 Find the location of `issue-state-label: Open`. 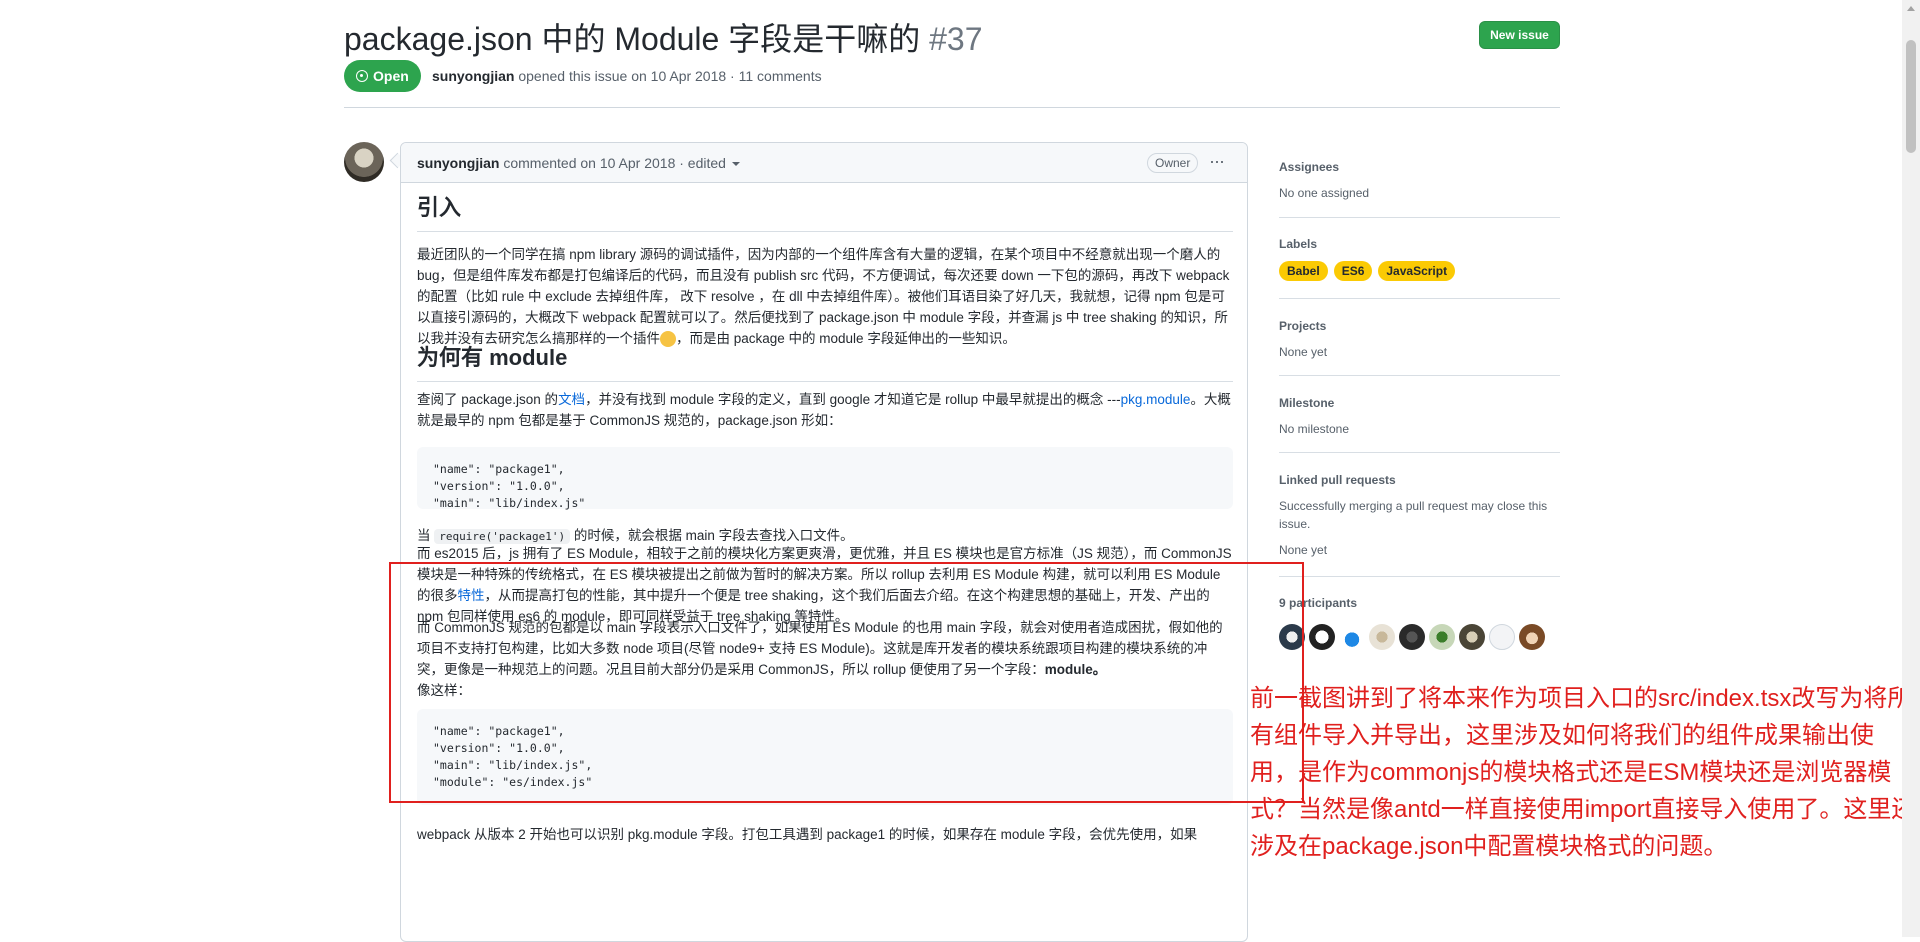

issue-state-label: Open is located at coordinates (391, 76).